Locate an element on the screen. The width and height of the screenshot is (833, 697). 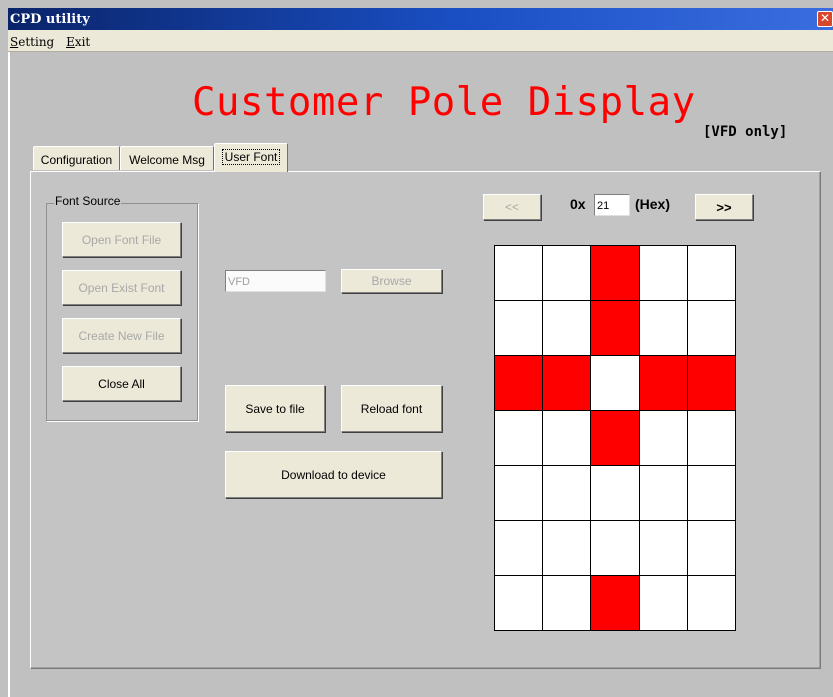
reload-font-button: Reload font is located at coordinates (391, 408).